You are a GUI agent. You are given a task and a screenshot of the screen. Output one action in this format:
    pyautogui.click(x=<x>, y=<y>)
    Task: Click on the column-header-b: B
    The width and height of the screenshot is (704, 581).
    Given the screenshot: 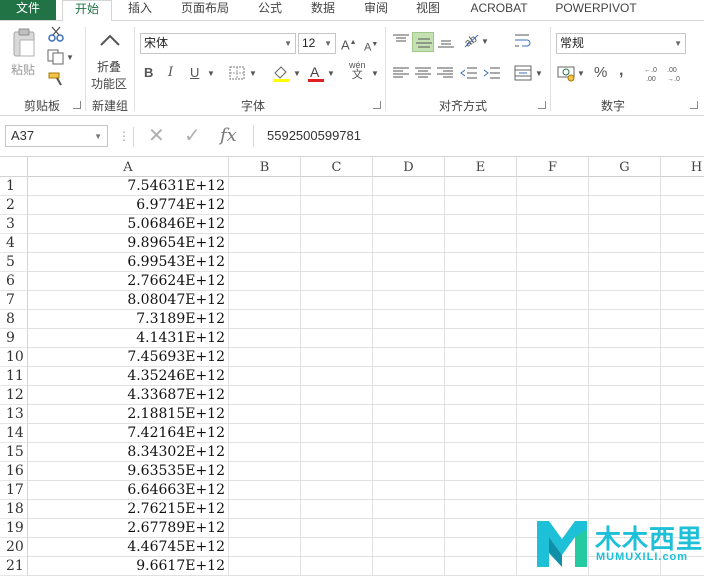 What is the action you would take?
    pyautogui.click(x=265, y=167)
    